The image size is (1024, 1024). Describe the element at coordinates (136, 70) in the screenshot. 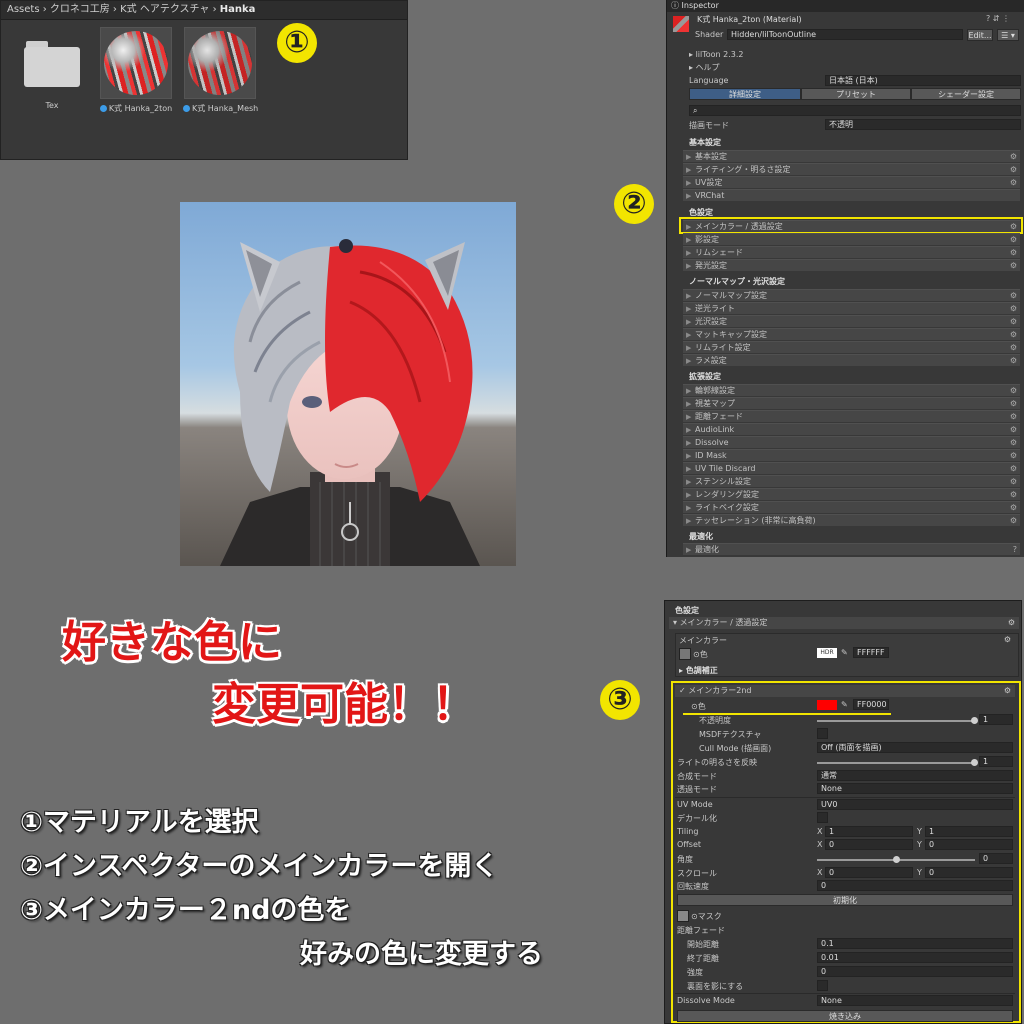

I see `asset-material-hanka-2ton: K式 Hanka_2ton` at that location.